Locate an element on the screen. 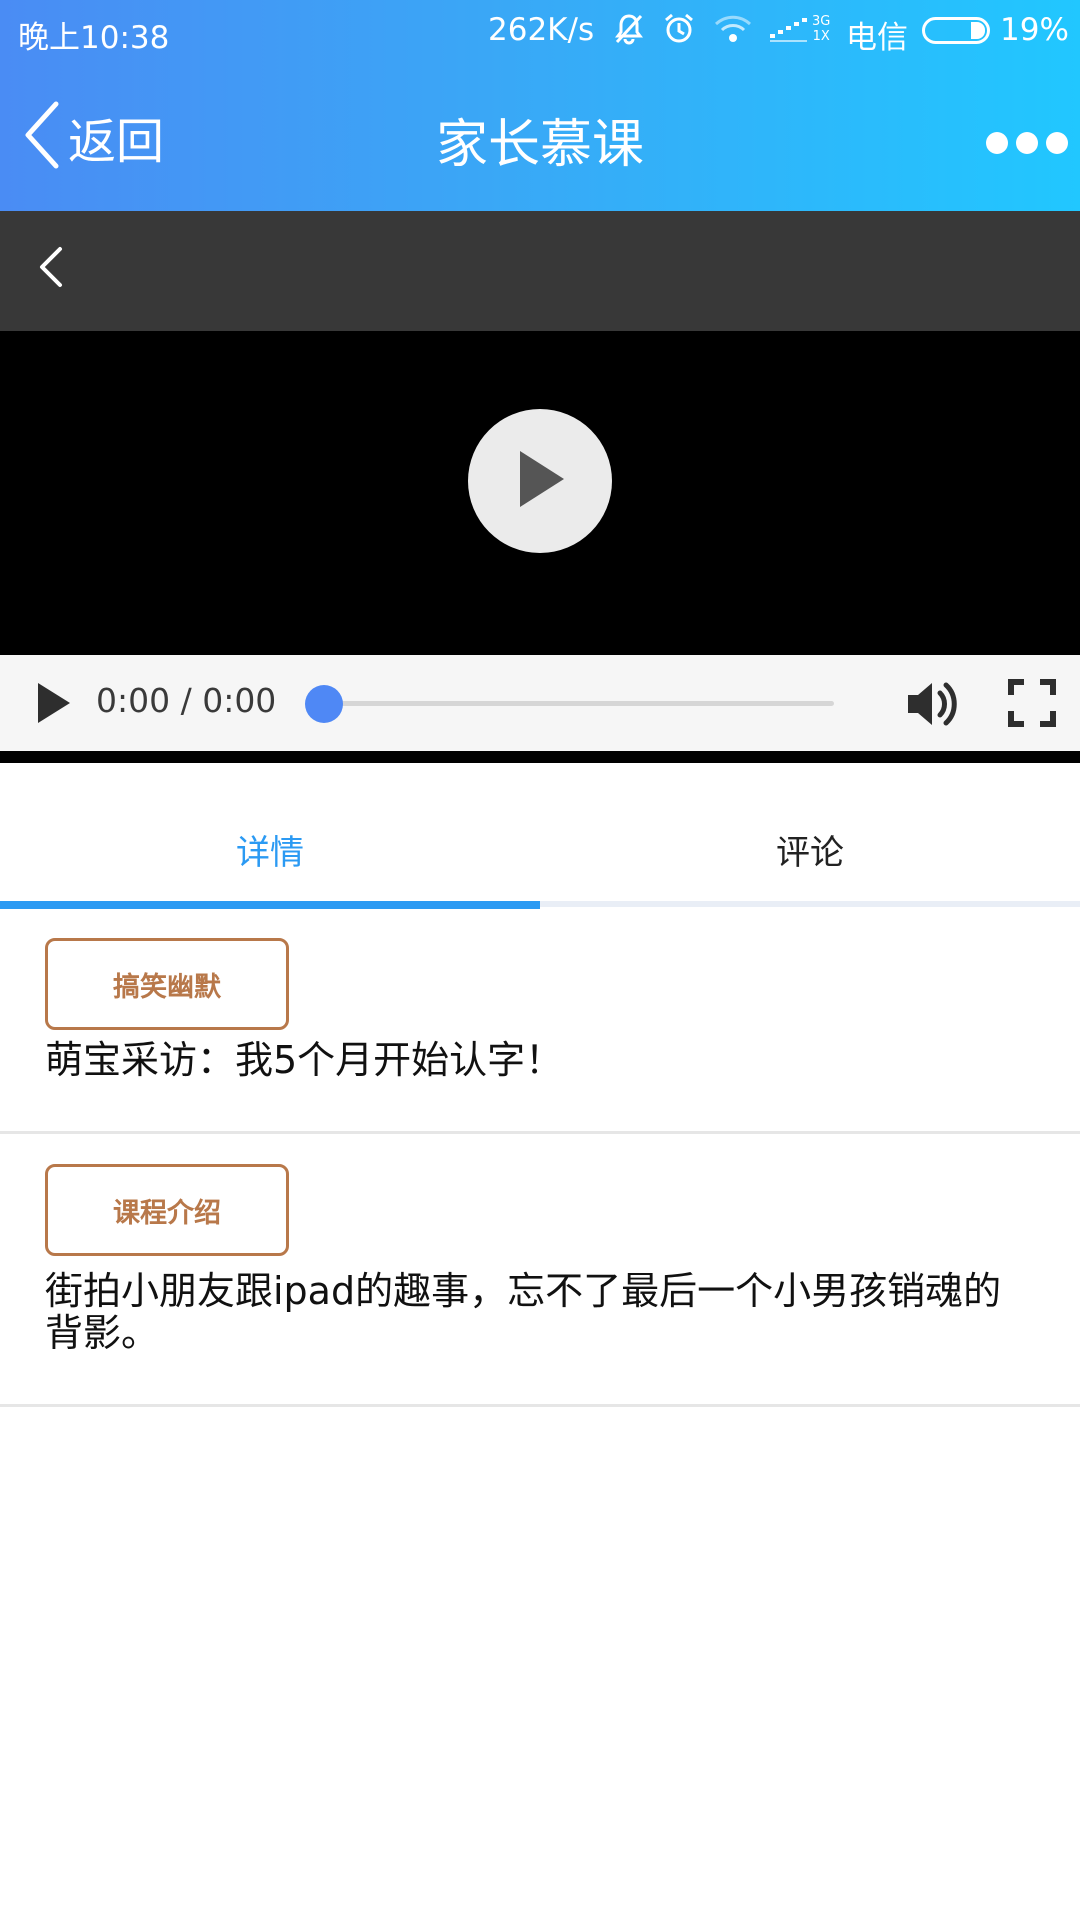  navigation-bar: 返回 家长慕课 is located at coordinates (540, 136).